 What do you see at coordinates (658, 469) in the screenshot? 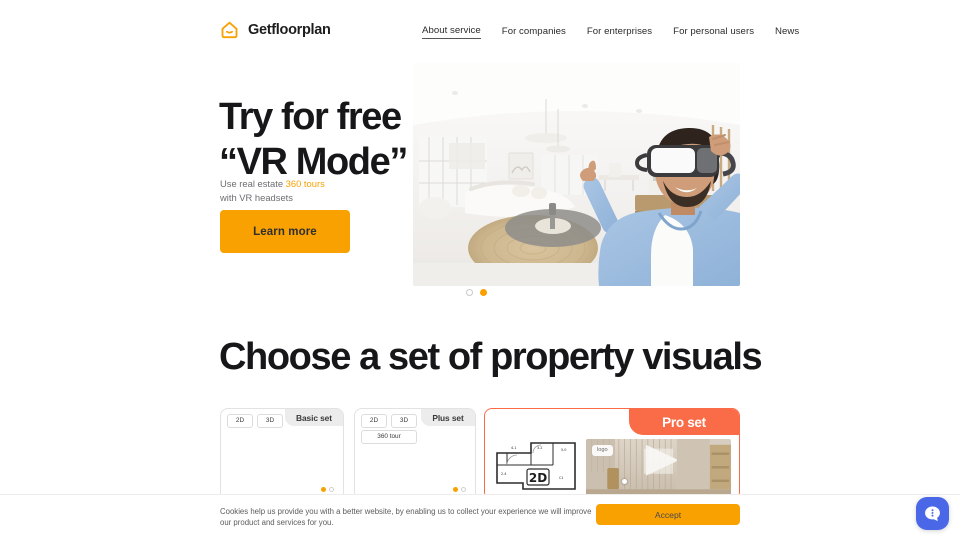
I see `pro-set-360-tour-image: logo` at bounding box center [658, 469].